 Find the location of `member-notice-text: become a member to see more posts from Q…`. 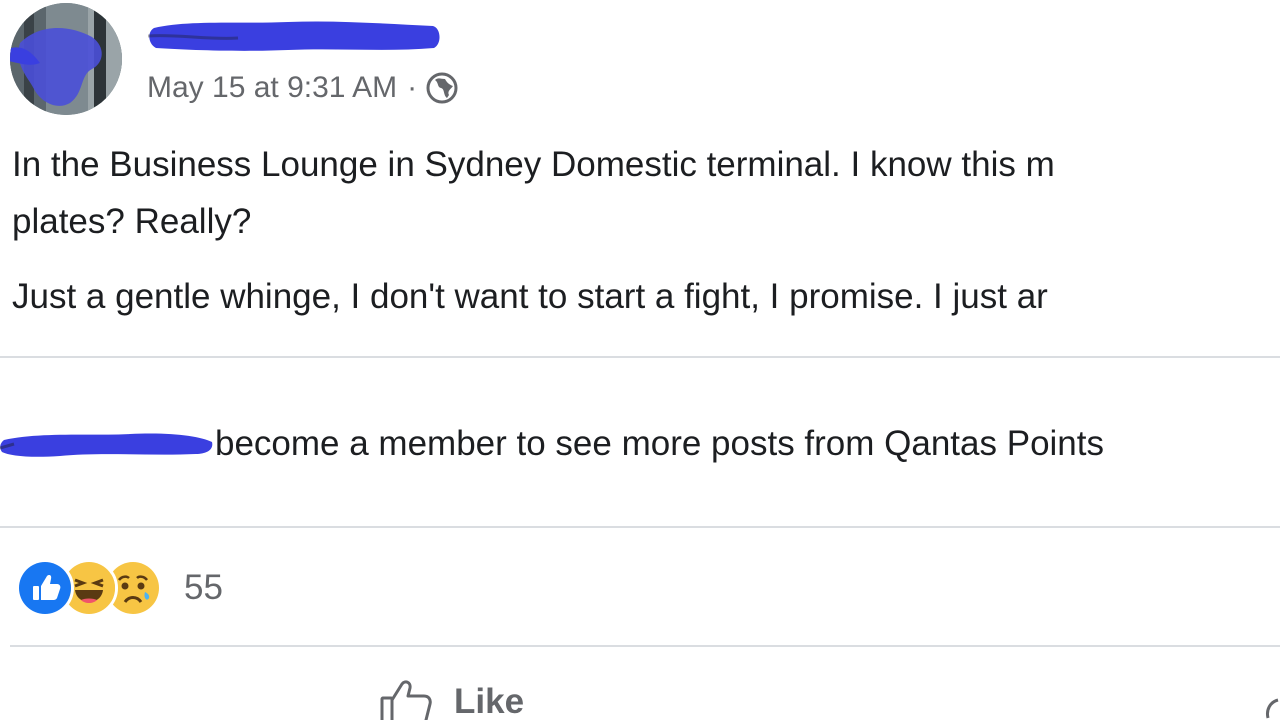

member-notice-text: become a member to see more posts from Q… is located at coordinates (659, 443).